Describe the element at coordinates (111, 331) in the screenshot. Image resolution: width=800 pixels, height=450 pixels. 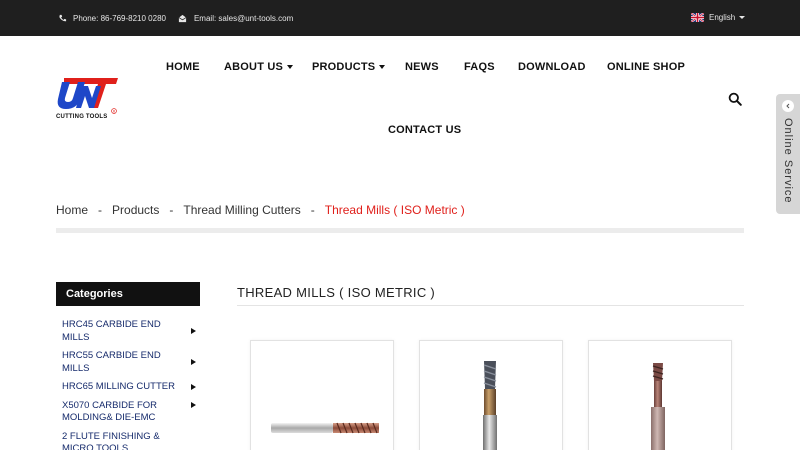
I see `category-label: HRC45 CARBIDE END MILLS` at that location.